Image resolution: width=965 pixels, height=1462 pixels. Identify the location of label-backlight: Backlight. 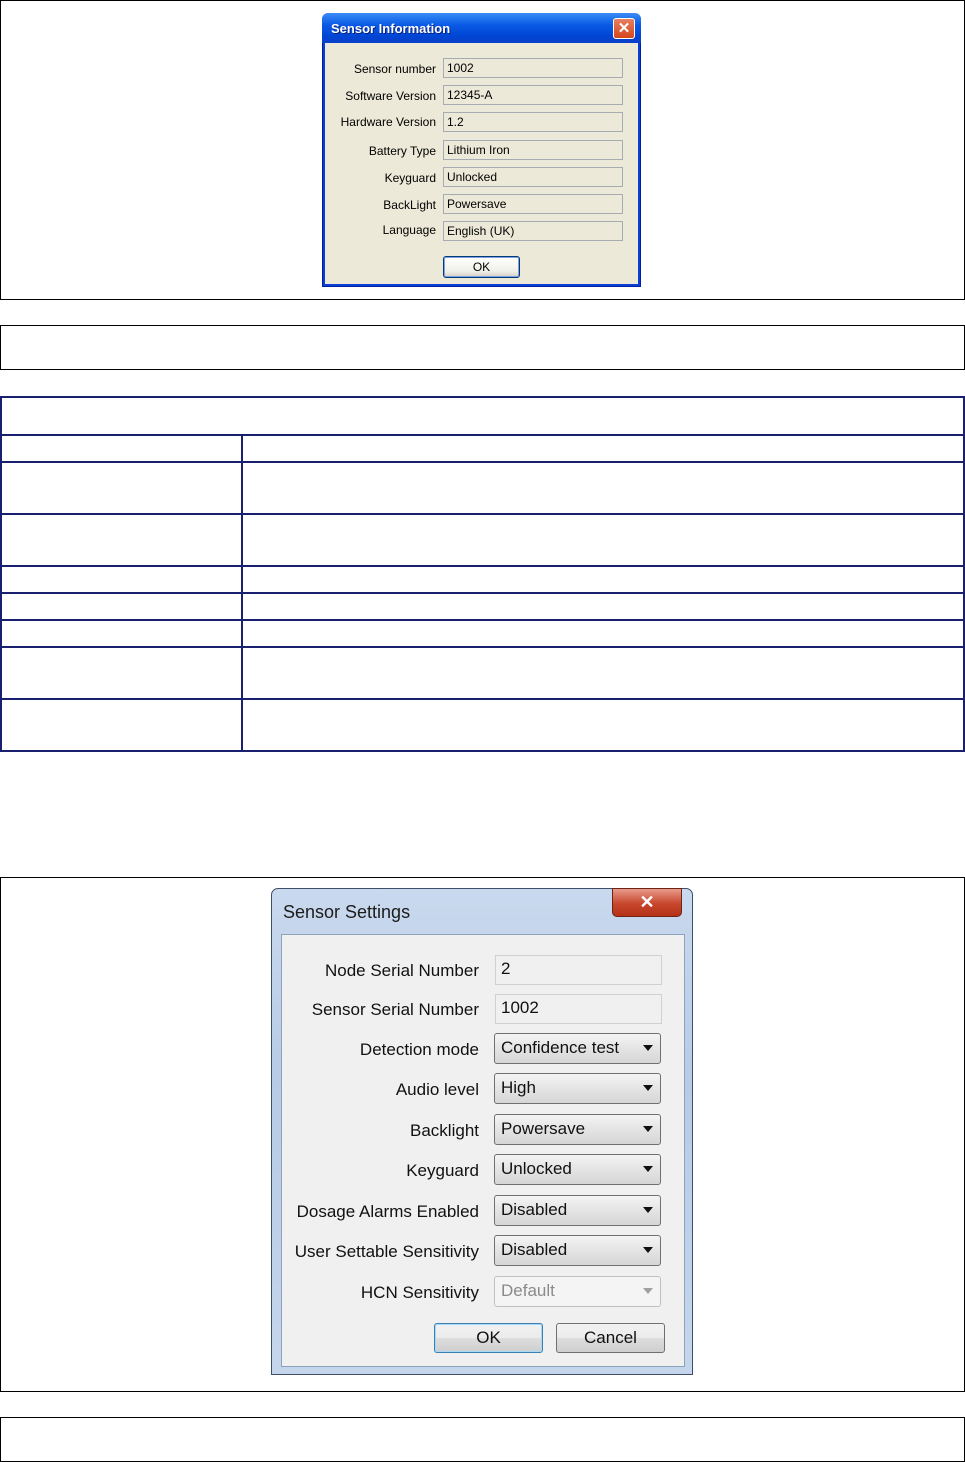
(444, 1130).